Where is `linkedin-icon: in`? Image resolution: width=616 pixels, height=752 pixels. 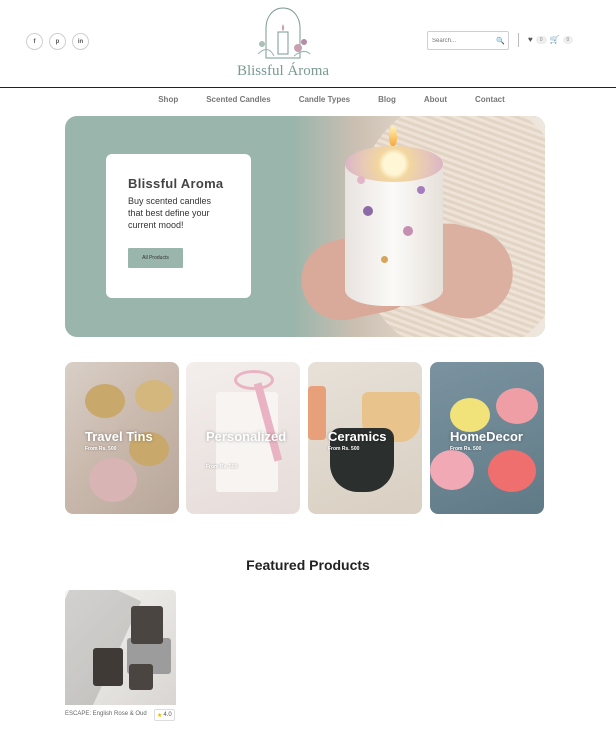
linkedin-icon: in is located at coordinates (80, 41).